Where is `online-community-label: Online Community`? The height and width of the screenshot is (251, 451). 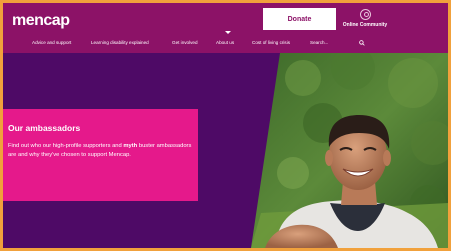
online-community-label: Online Community is located at coordinates (365, 25).